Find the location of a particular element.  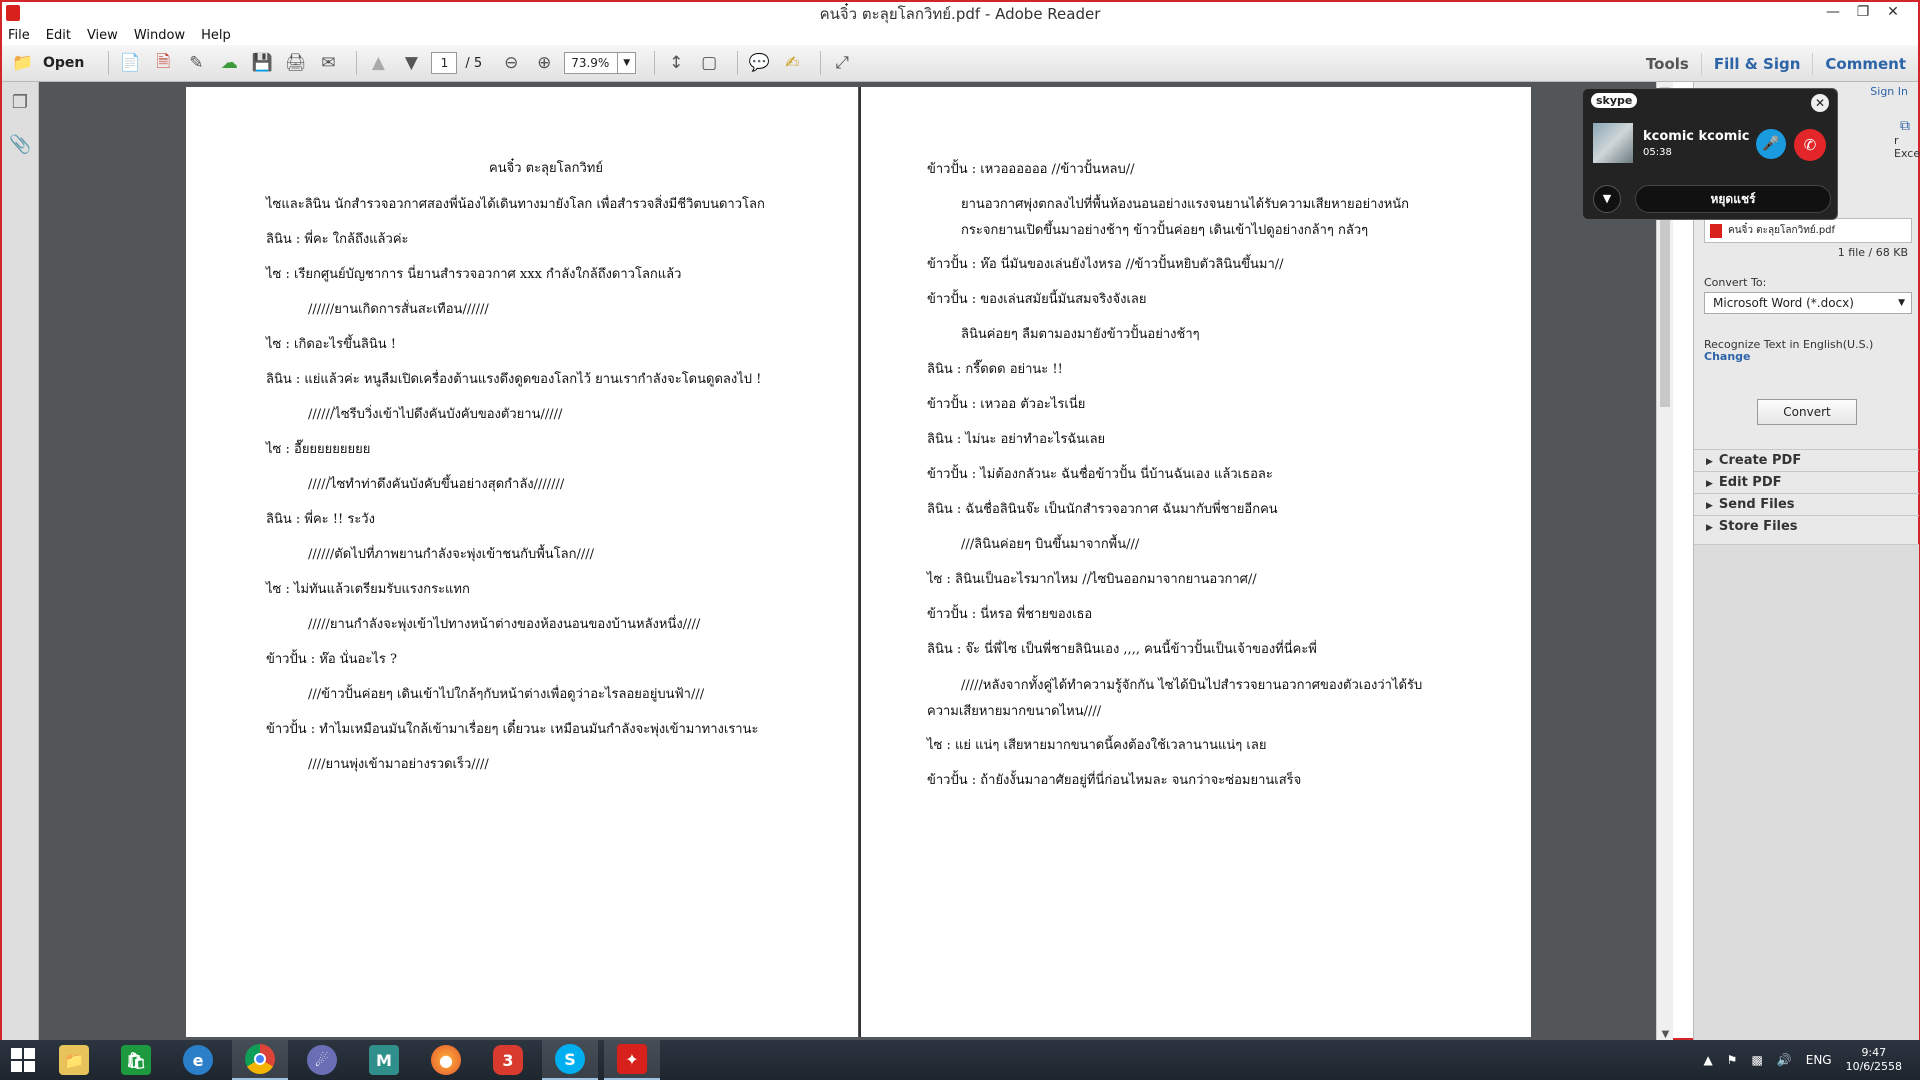

attachments-icon: 📎 is located at coordinates (20, 146).